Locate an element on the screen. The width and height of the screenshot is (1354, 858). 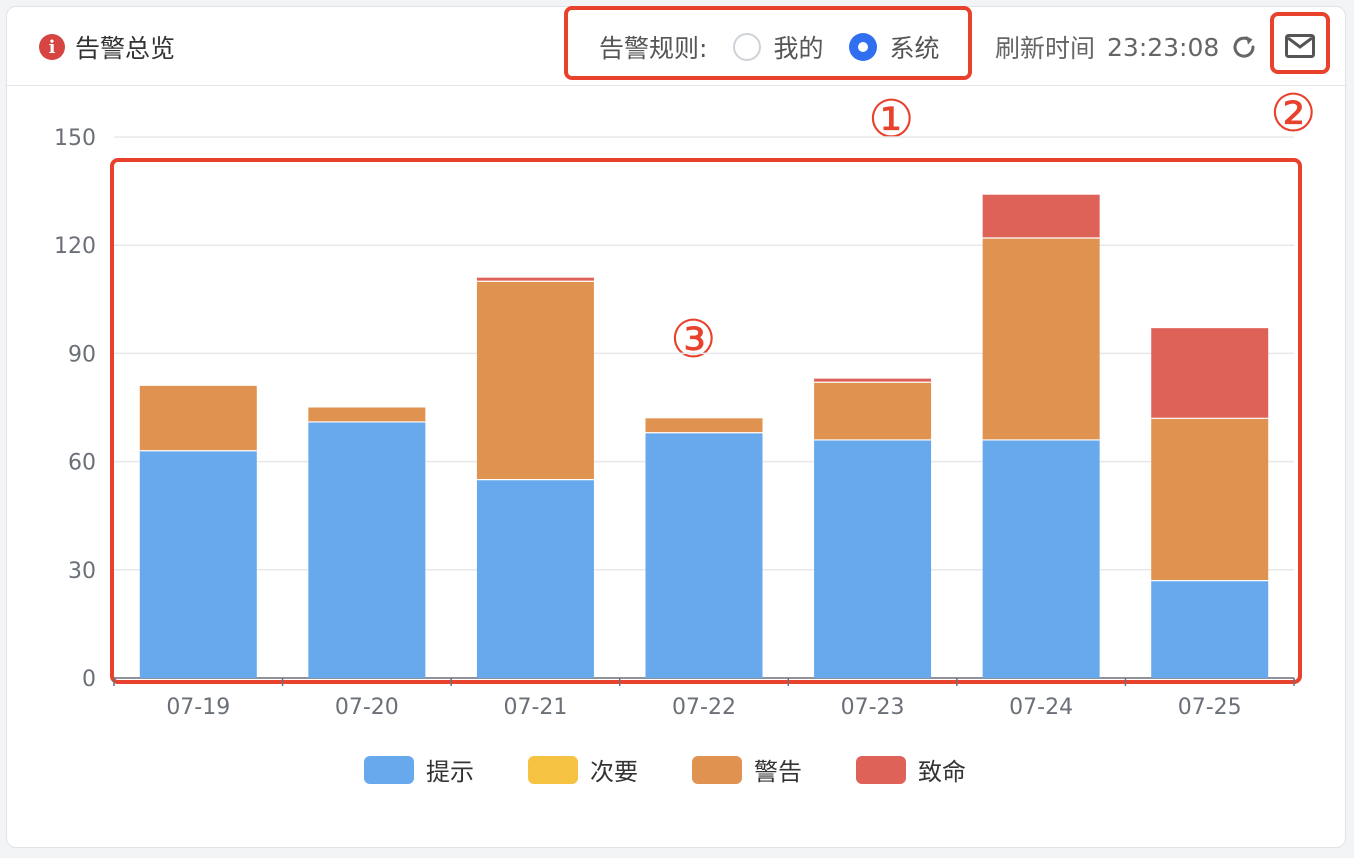
legend-label-1: 次要 is located at coordinates (614, 772).